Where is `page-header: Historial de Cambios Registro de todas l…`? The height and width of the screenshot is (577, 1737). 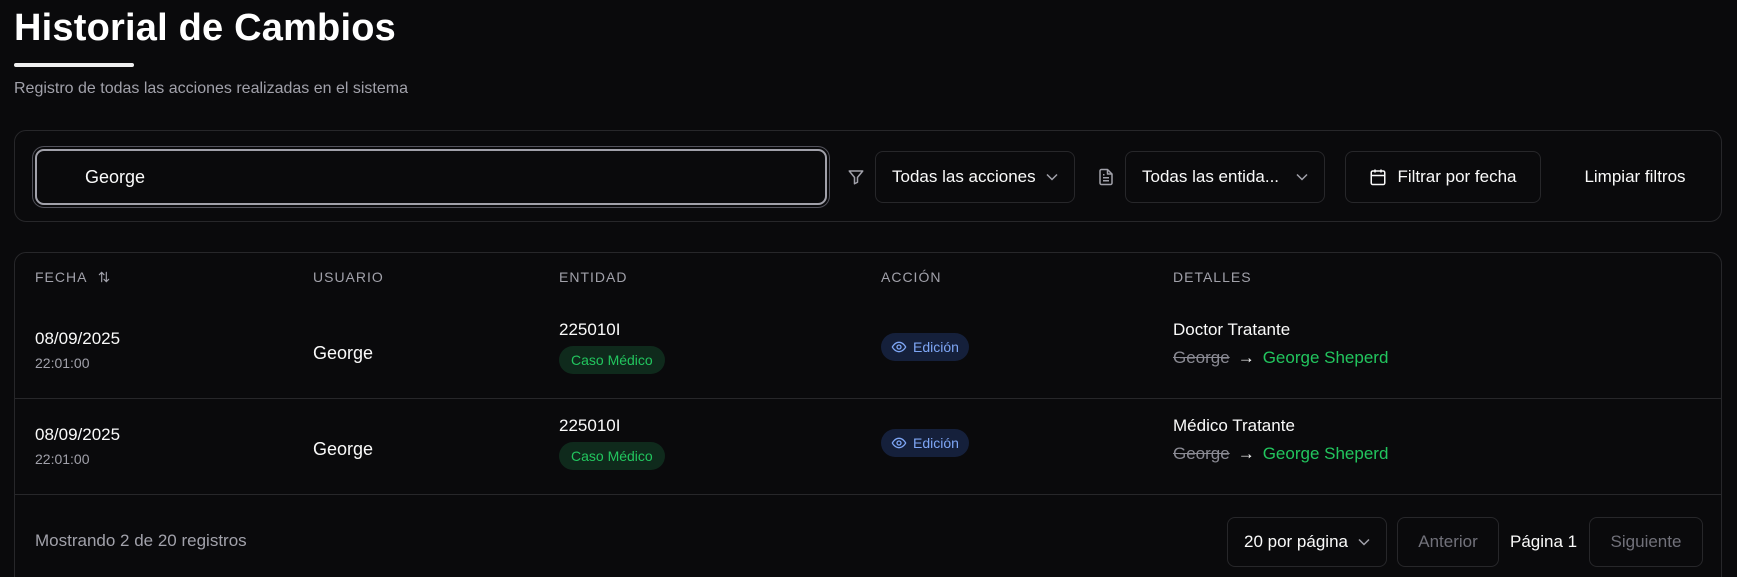
page-header: Historial de Cambios Registro de todas l… is located at coordinates (211, 52).